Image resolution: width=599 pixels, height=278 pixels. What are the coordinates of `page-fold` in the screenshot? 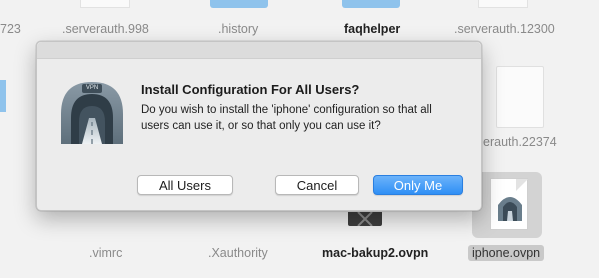 It's located at (522, 185).